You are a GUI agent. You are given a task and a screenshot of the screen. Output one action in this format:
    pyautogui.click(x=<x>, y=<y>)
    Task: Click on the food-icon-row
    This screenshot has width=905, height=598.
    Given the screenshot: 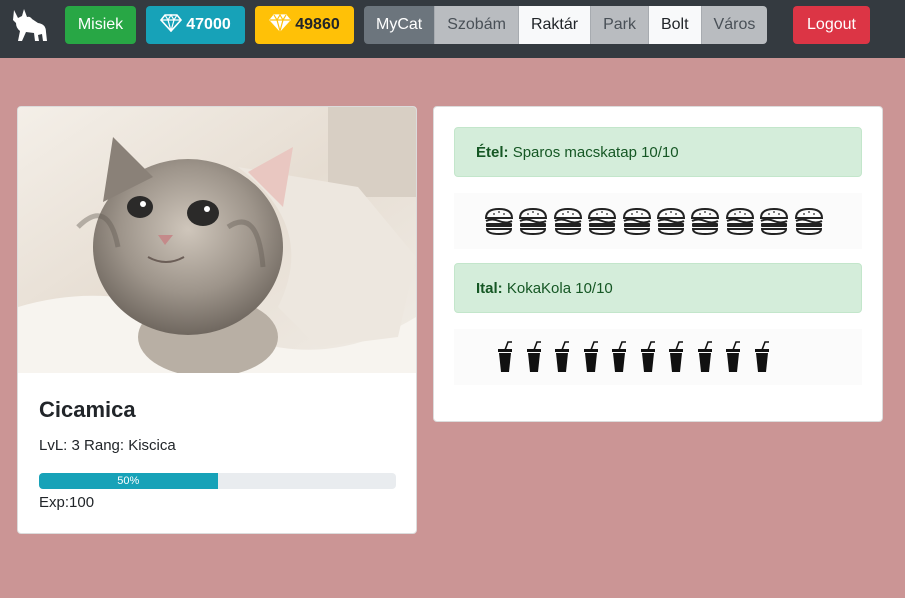 What is the action you would take?
    pyautogui.click(x=658, y=221)
    